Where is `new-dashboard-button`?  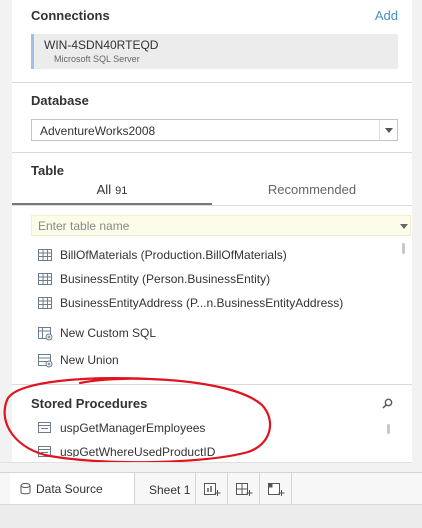
new-dashboard-button is located at coordinates (244, 489).